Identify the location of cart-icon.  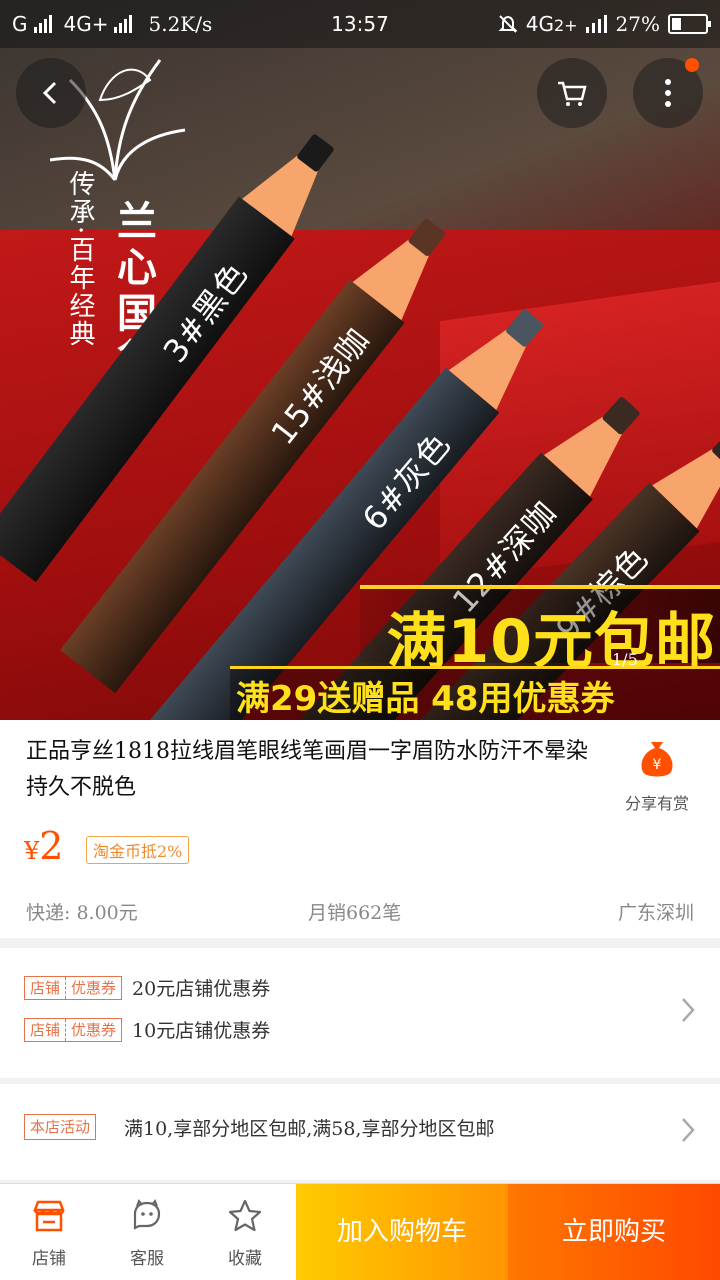
(572, 93).